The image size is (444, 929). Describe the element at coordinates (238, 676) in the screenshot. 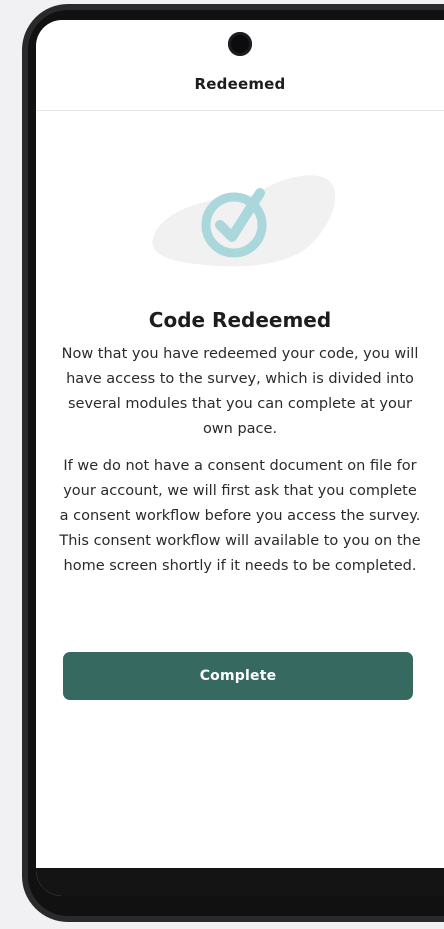

I see `complete-button: Complete` at that location.